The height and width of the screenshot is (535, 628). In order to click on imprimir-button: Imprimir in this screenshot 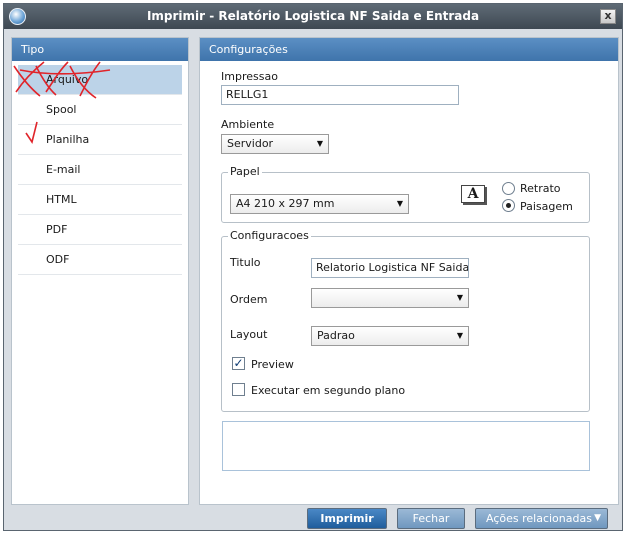, I will do `click(347, 518)`.